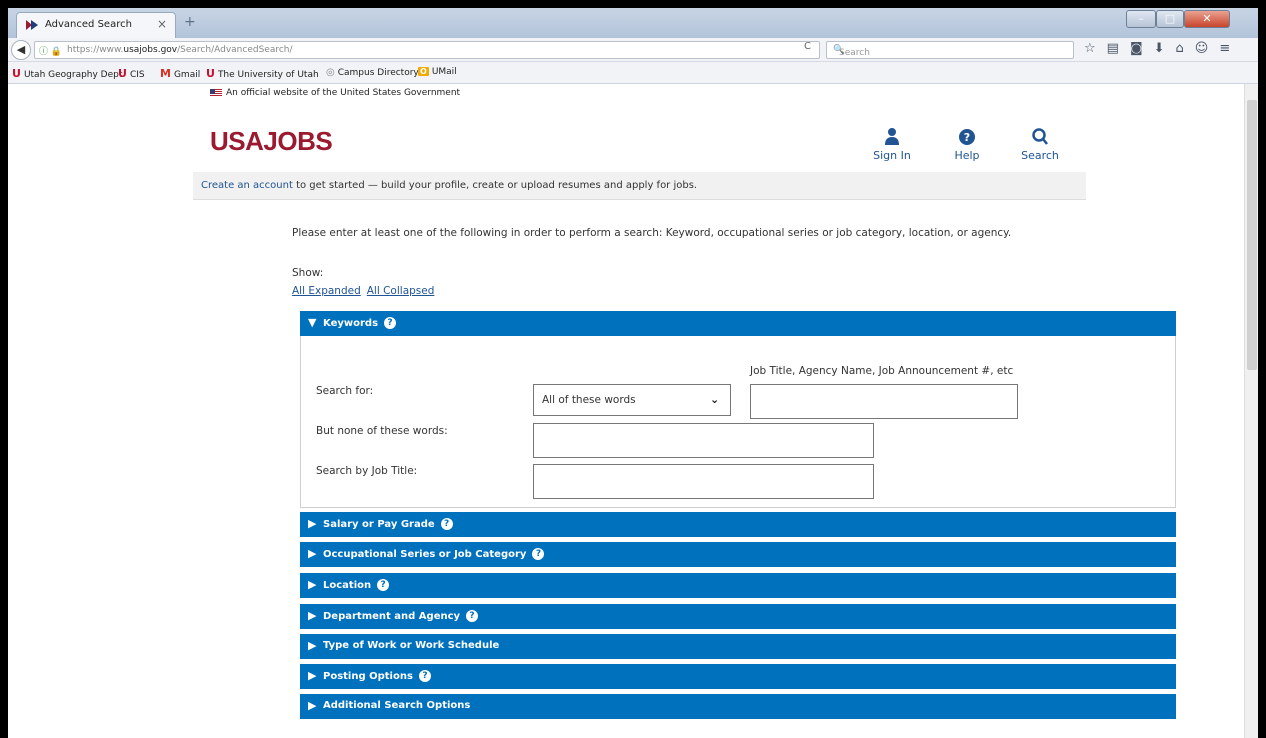 The image size is (1266, 738). I want to click on section-title: Department and Agency, so click(392, 616).